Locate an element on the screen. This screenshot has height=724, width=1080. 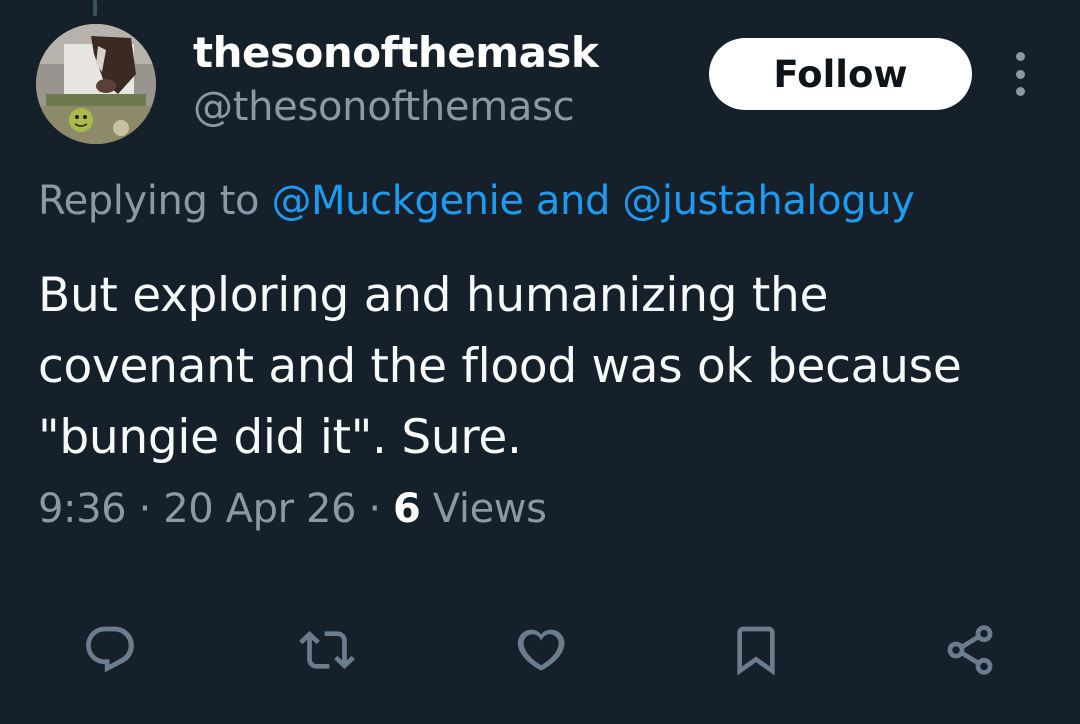
thread-connector-line is located at coordinates (95, 8).